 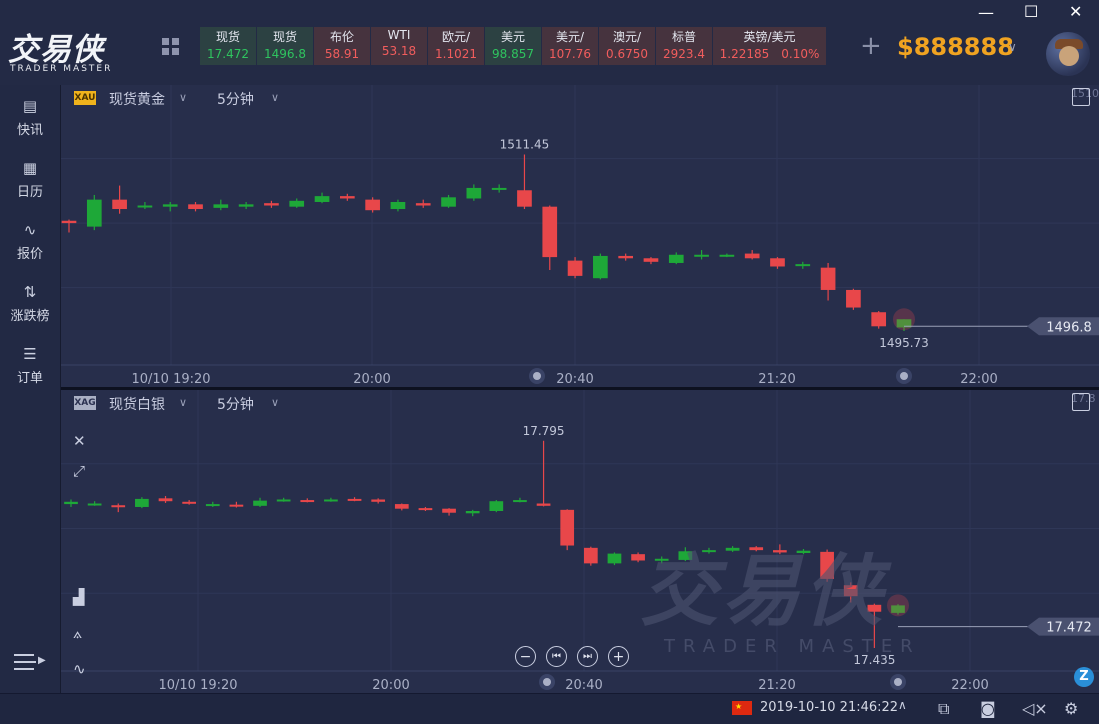 What do you see at coordinates (525, 656) in the screenshot?
I see `zoom-out-button: −` at bounding box center [525, 656].